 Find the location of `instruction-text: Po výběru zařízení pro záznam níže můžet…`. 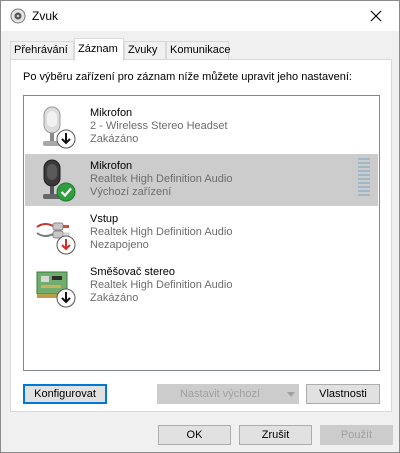

instruction-text: Po výběru zařízení pro záznam níže můžet… is located at coordinates (187, 77).